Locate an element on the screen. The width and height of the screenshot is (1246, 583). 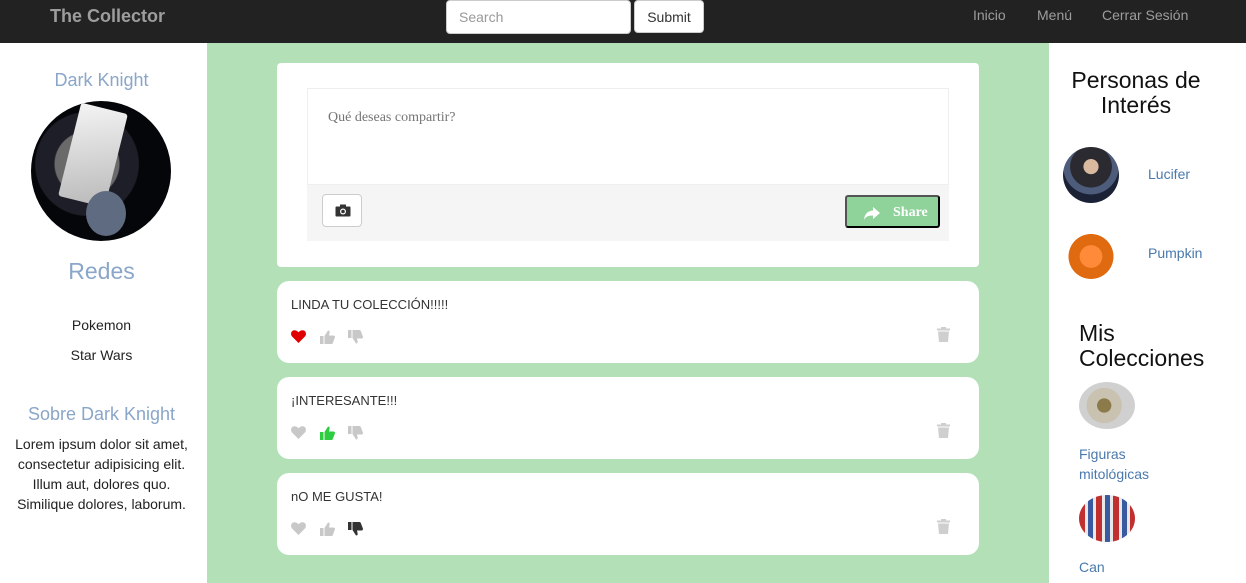
person-link-lucifer: Lucifer is located at coordinates (1169, 174).